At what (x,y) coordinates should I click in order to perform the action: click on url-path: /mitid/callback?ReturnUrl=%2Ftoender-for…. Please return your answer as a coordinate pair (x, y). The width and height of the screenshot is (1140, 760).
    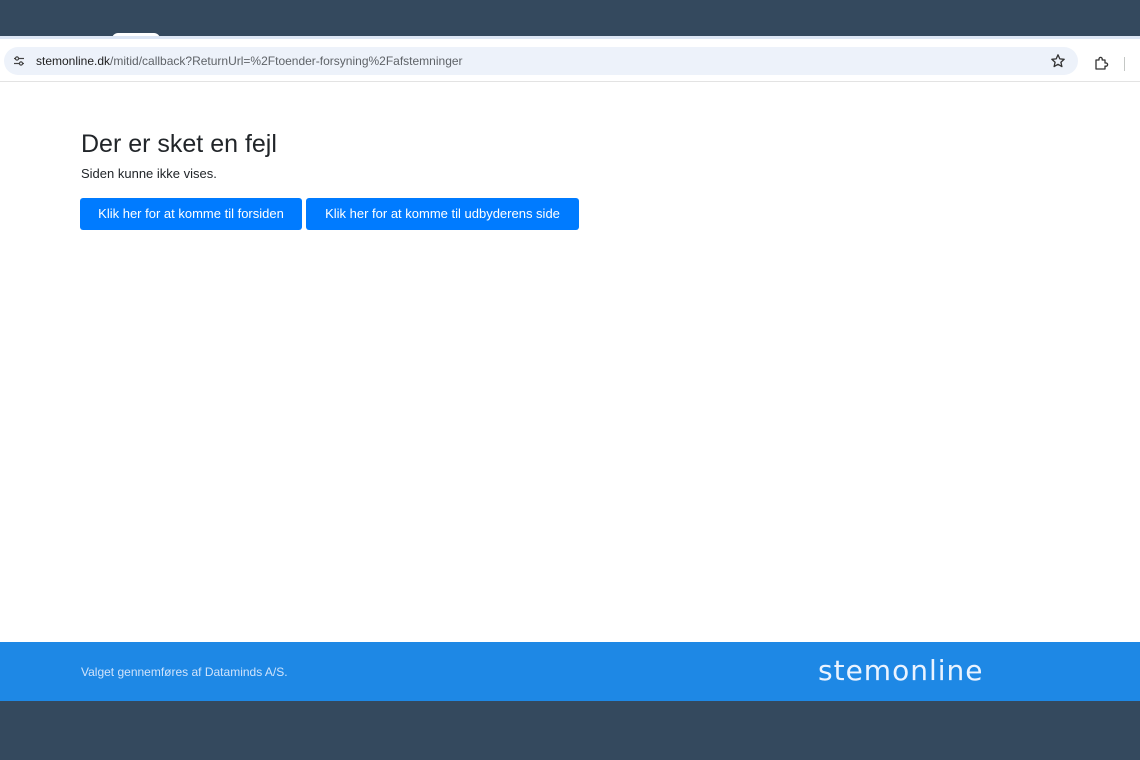
    Looking at the image, I should click on (286, 61).